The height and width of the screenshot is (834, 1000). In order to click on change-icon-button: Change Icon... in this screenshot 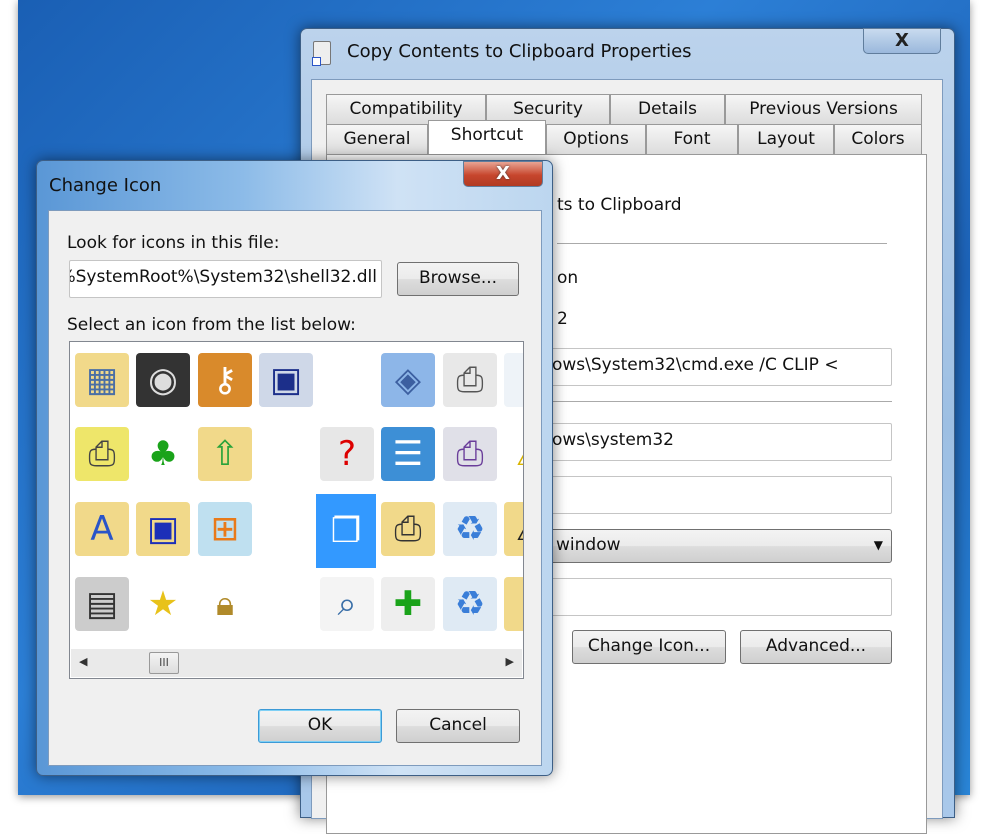, I will do `click(649, 647)`.